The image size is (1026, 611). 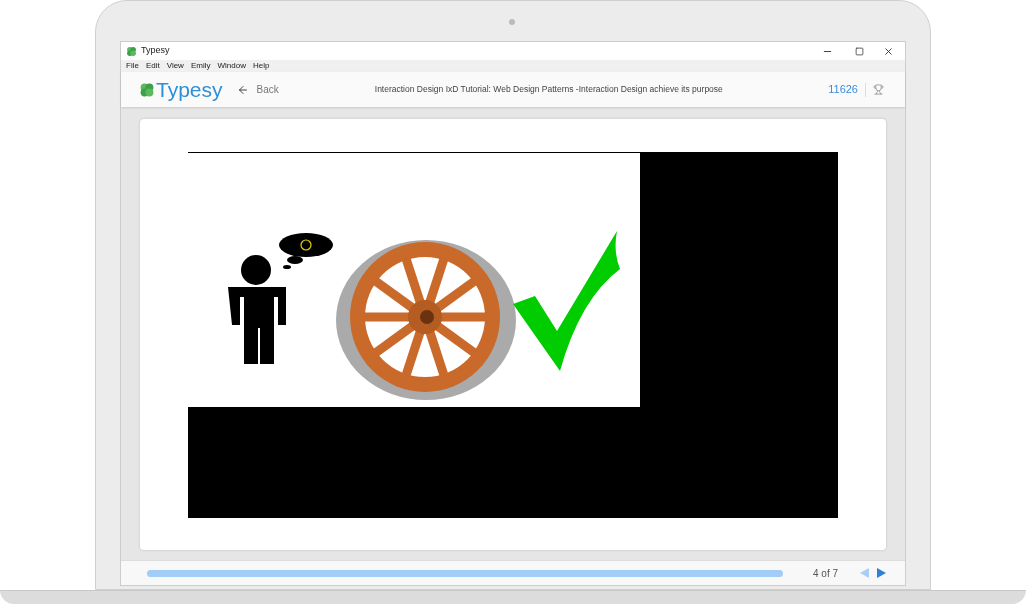 I want to click on menu-item: Help, so click(x=261, y=66).